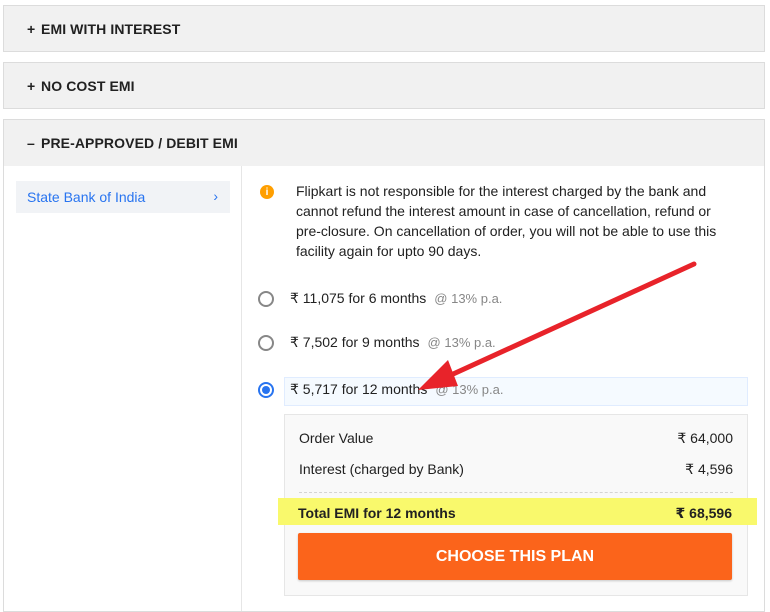  What do you see at coordinates (88, 85) in the screenshot?
I see `accordion-title: NO COST EMI` at bounding box center [88, 85].